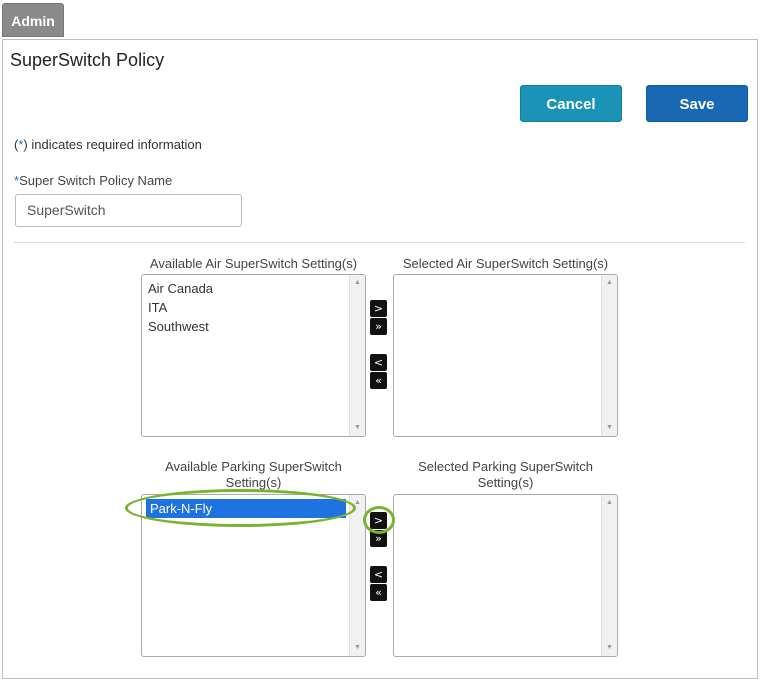  I want to click on selected-parking-items, so click(498, 575).